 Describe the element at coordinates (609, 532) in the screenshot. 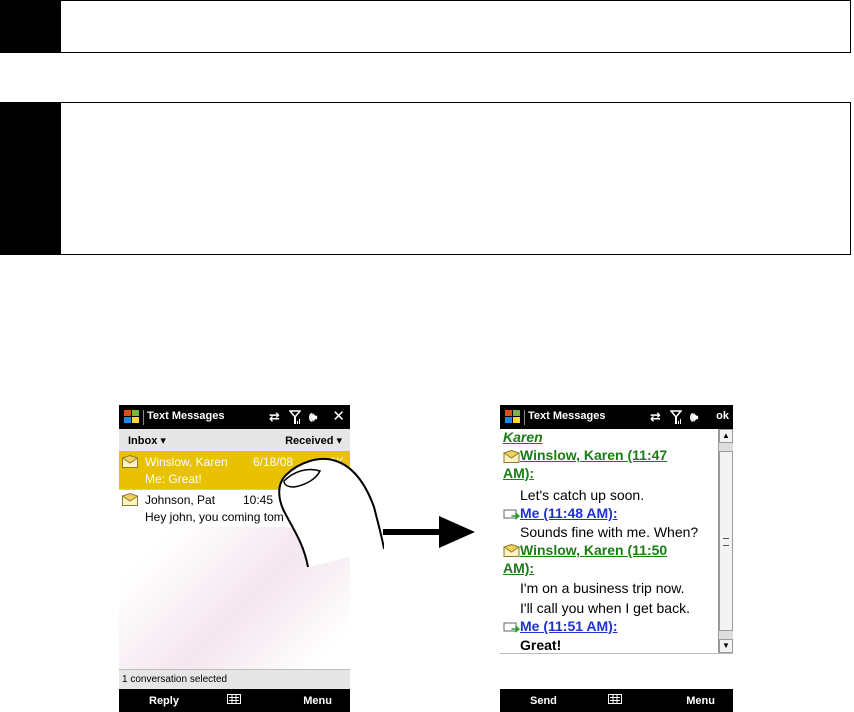

I see `message-body: Sounds fine with me. When?` at that location.